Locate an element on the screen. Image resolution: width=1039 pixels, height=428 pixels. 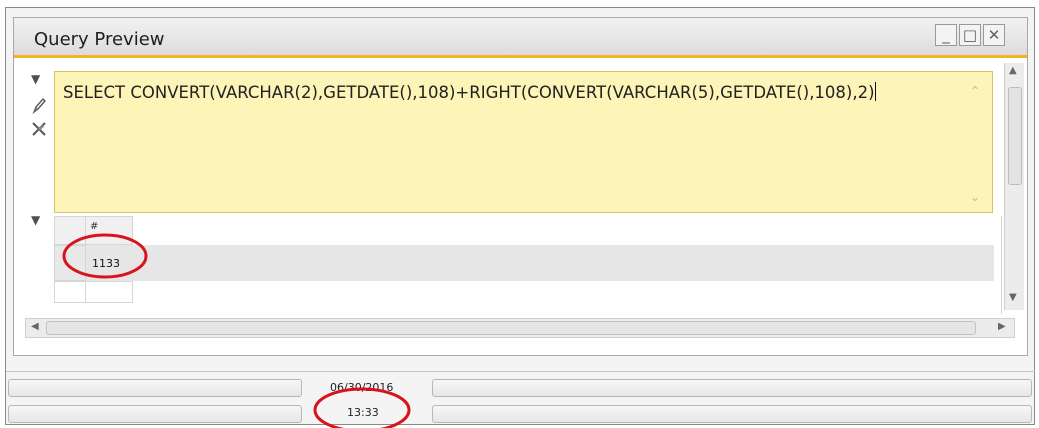
highlight-circle-time is located at coordinates (362, 407).